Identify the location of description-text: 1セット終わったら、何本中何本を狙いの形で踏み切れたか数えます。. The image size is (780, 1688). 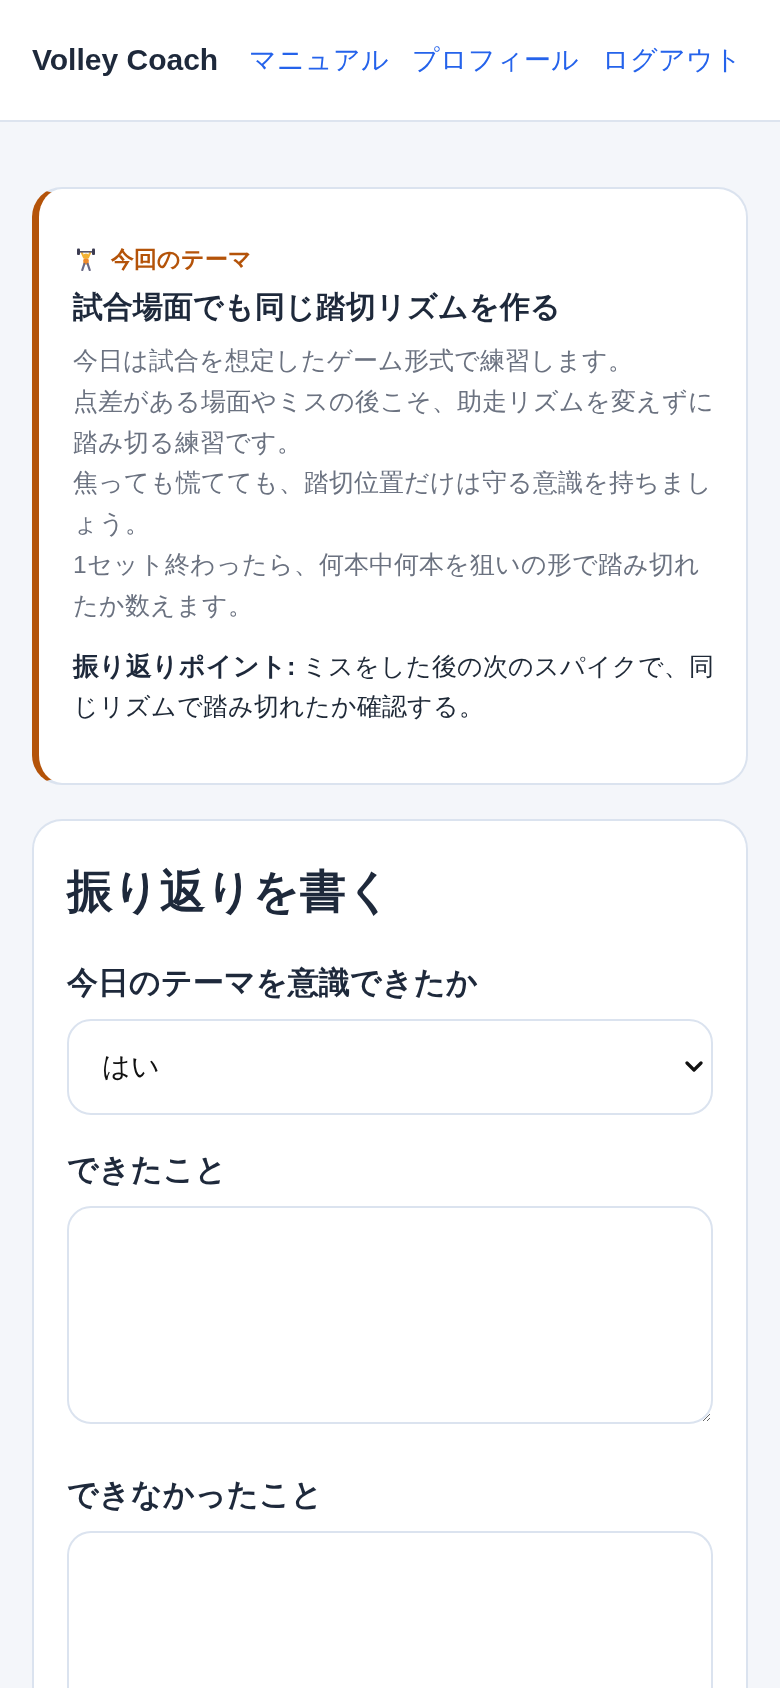
(387, 585).